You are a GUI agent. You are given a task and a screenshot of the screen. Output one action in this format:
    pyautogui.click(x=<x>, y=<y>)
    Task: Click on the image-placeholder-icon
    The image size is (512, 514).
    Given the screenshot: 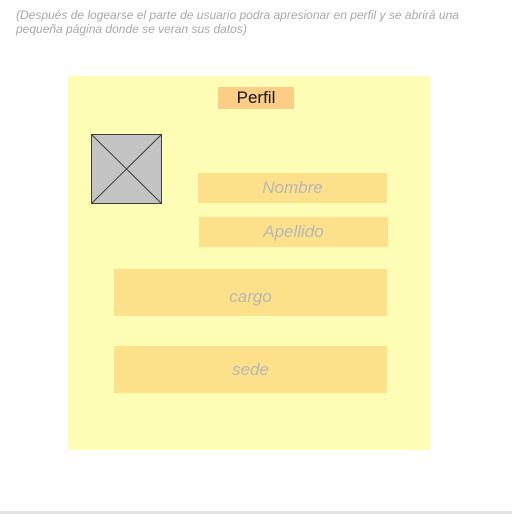 What is the action you would take?
    pyautogui.click(x=126, y=169)
    